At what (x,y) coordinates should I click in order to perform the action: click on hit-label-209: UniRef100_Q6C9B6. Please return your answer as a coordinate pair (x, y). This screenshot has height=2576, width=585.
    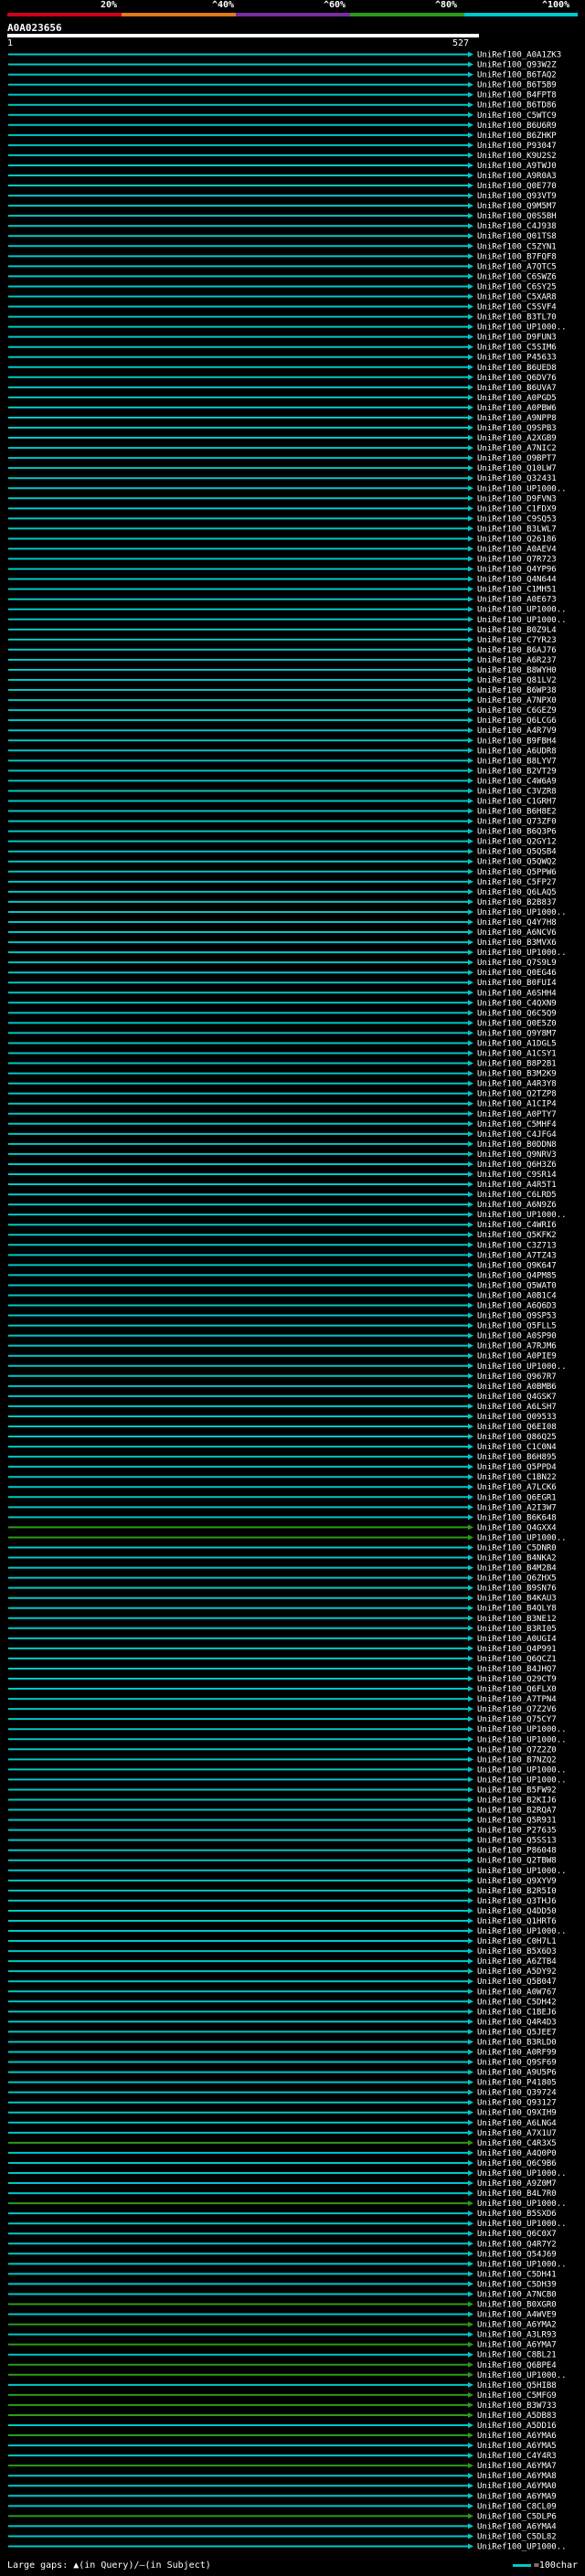
    Looking at the image, I should click on (517, 2163).